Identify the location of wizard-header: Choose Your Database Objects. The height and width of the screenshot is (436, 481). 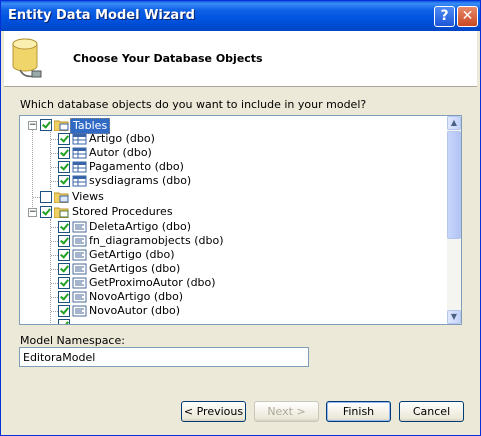
(240, 59).